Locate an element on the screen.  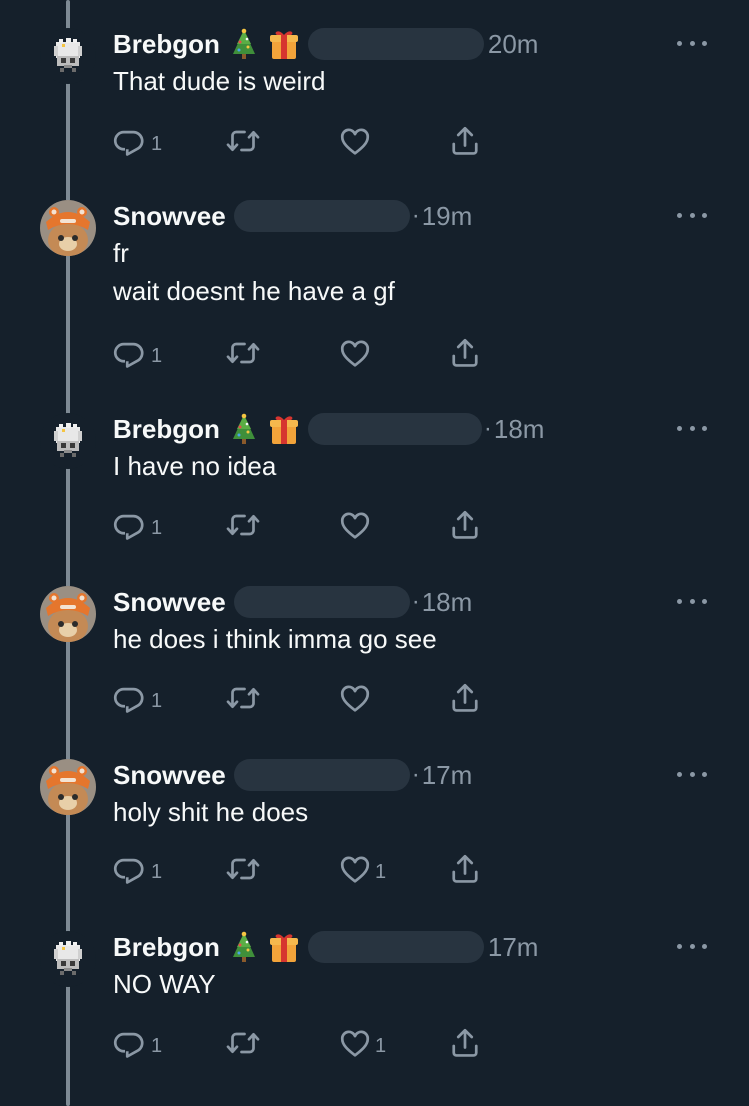
tweet-text: That dude is weird is located at coordinates (219, 81).